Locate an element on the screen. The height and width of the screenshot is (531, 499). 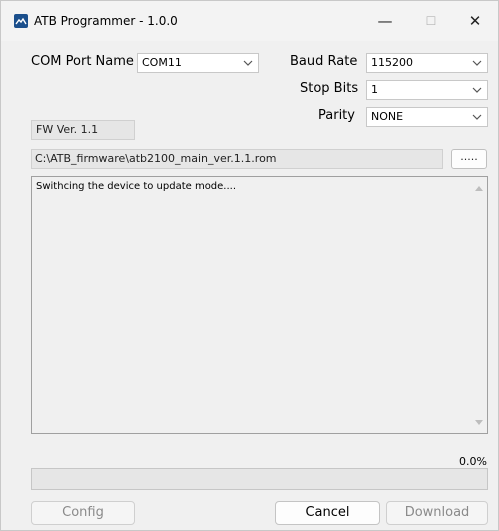
progress-bar is located at coordinates (259, 479).